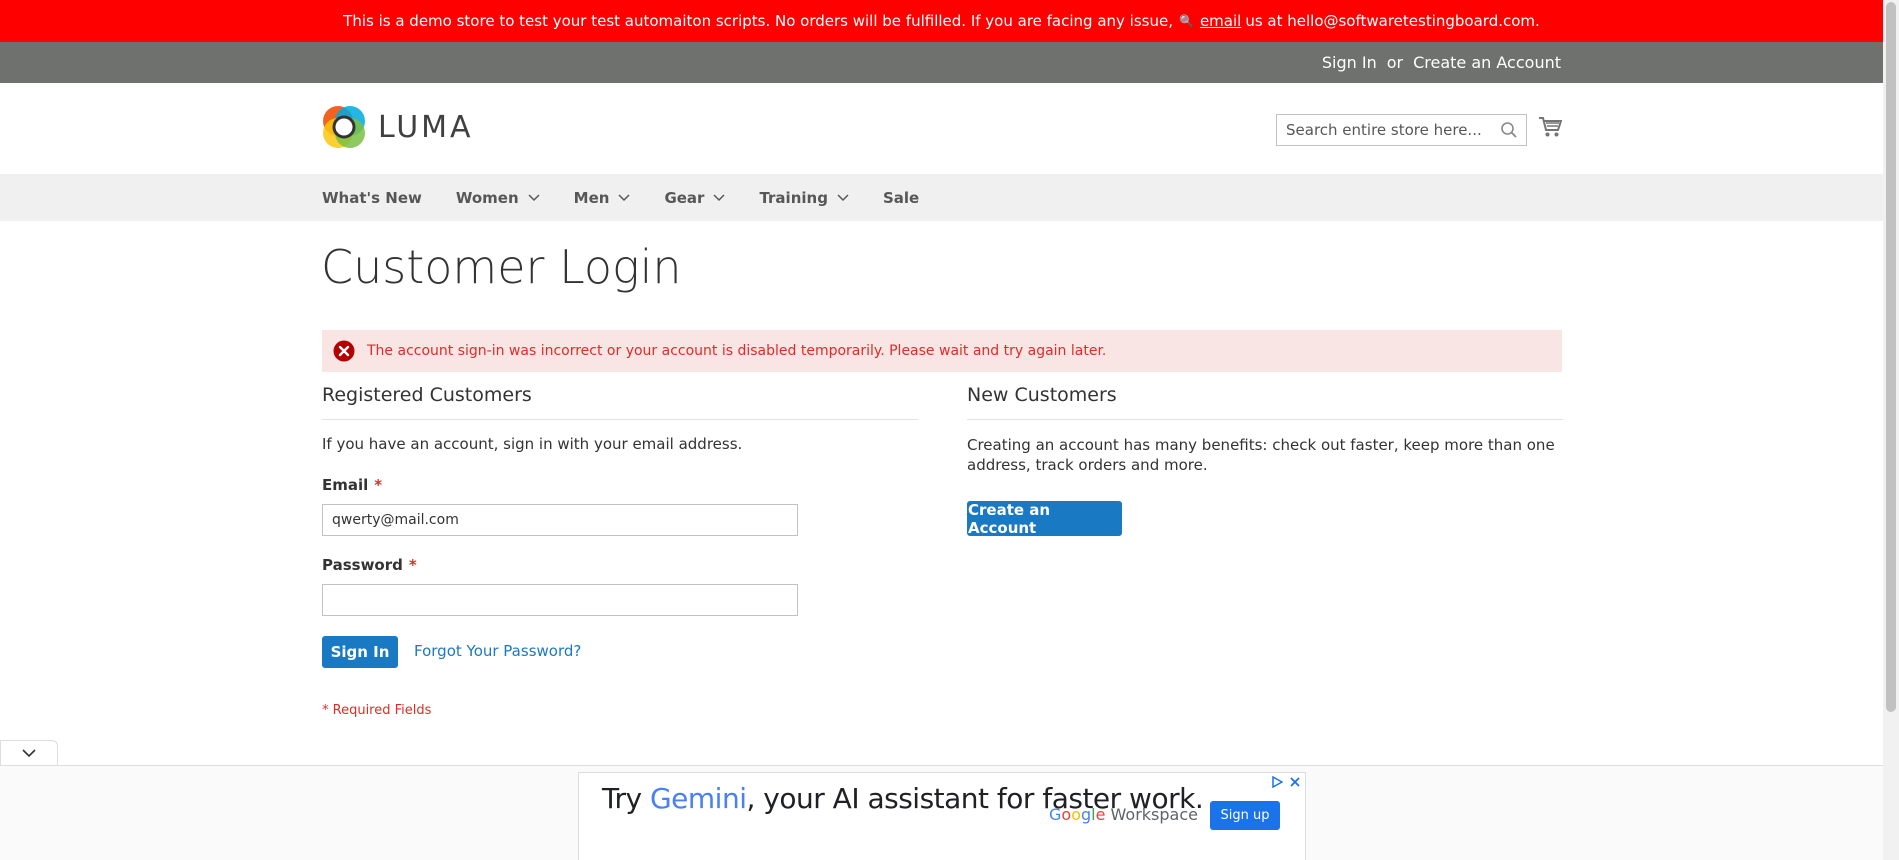 This screenshot has width=1899, height=860. What do you see at coordinates (487, 197) in the screenshot?
I see `nav-item-label: Women` at bounding box center [487, 197].